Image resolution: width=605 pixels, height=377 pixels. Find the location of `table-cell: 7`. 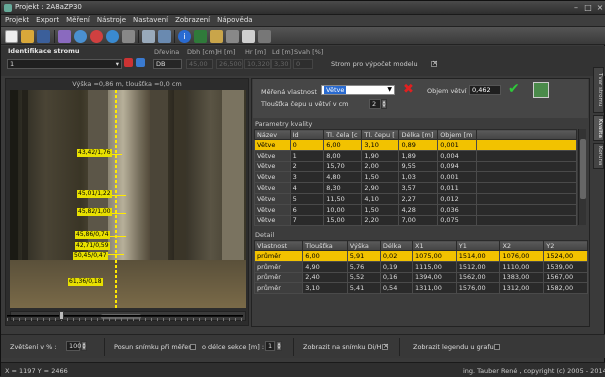

table-cell: 7 is located at coordinates (307, 220).